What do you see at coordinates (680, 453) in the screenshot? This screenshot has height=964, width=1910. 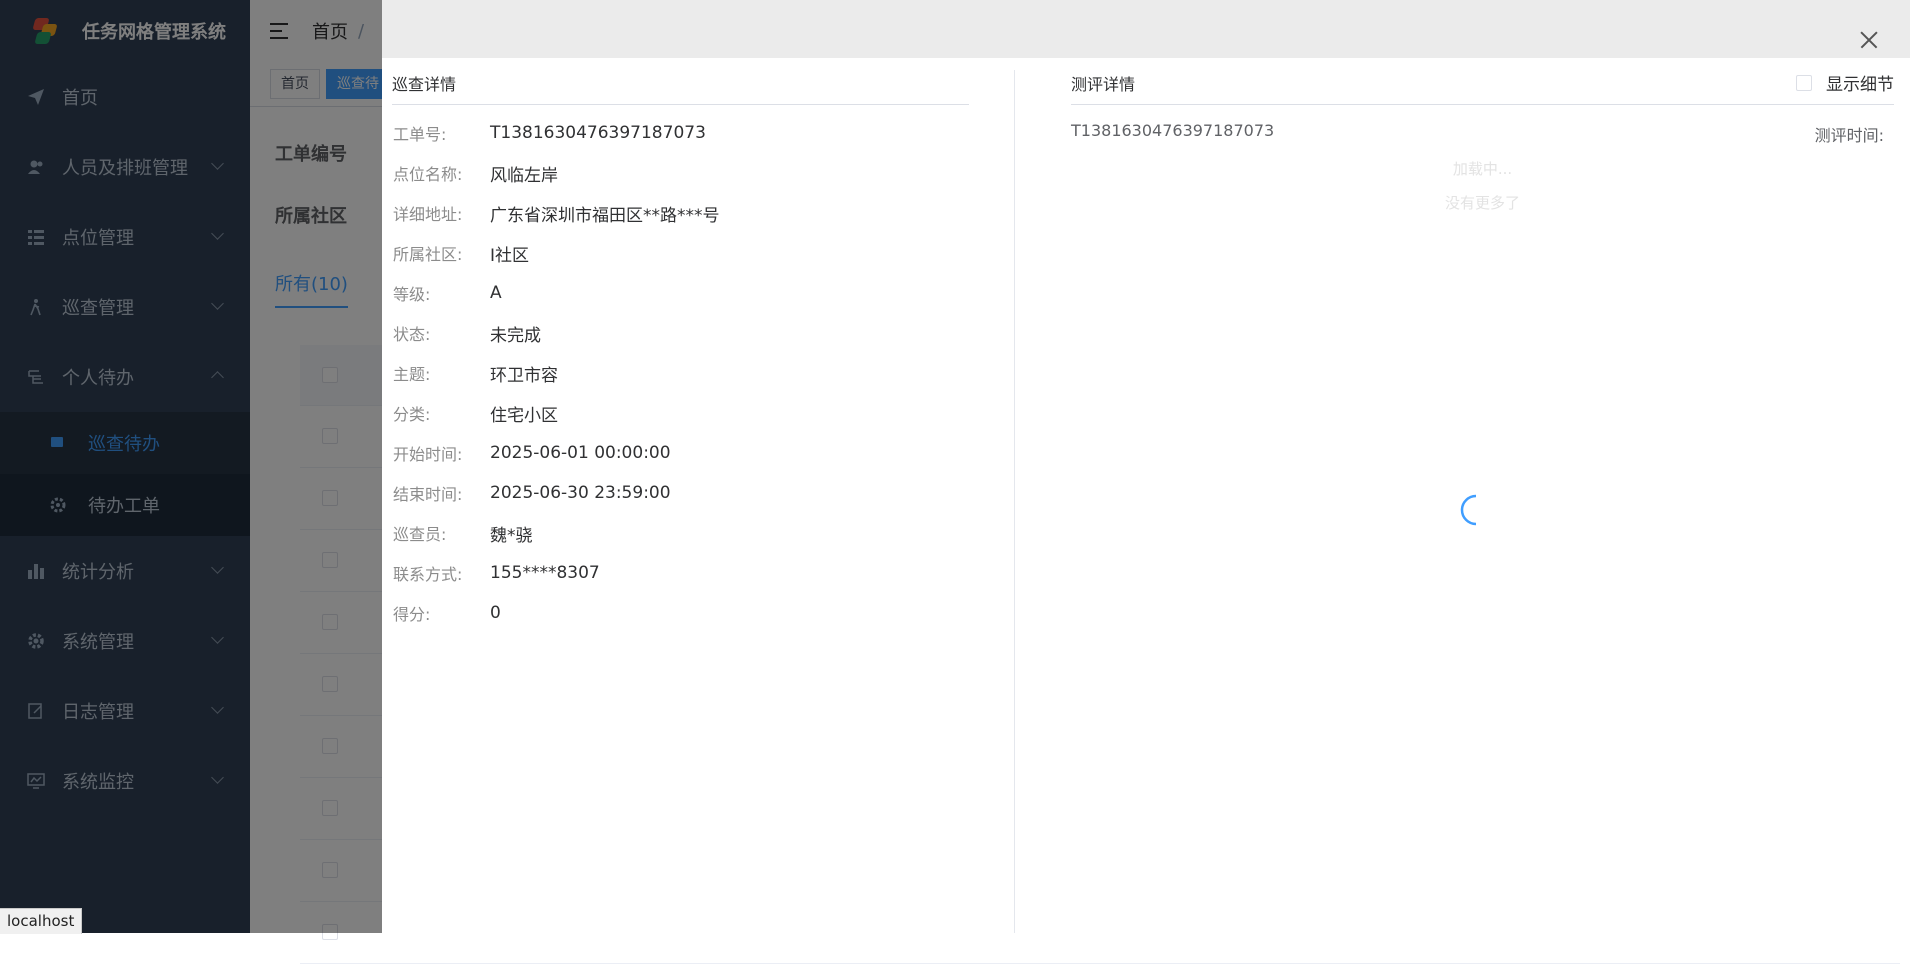 I see `detail-row-start-time: 开始时间: 2025-06-01 00:00:00` at bounding box center [680, 453].